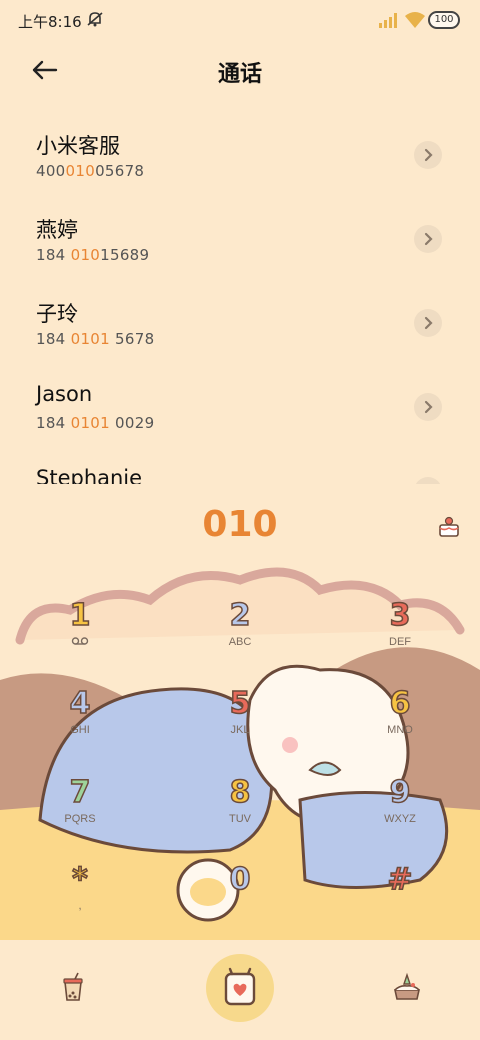 Image resolution: width=480 pixels, height=1040 pixels. Describe the element at coordinates (80, 642) in the screenshot. I see `voicemail-icon` at that location.